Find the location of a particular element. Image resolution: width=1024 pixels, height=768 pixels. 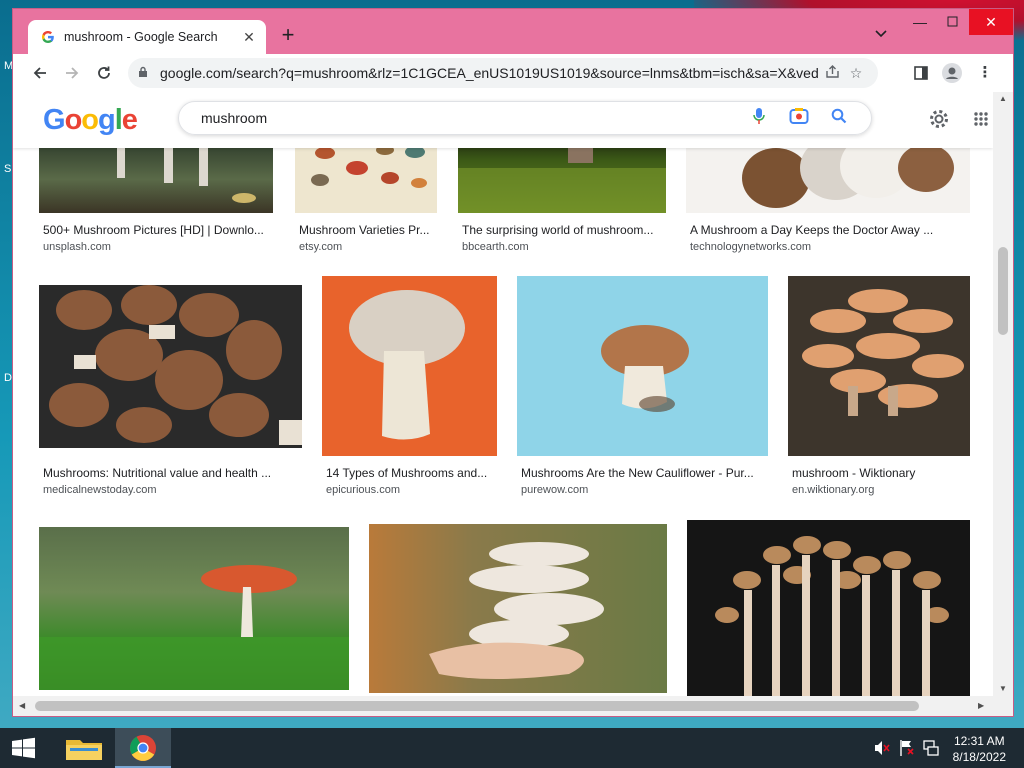

result-source: en.wiktionary.org is located at coordinates (833, 490).